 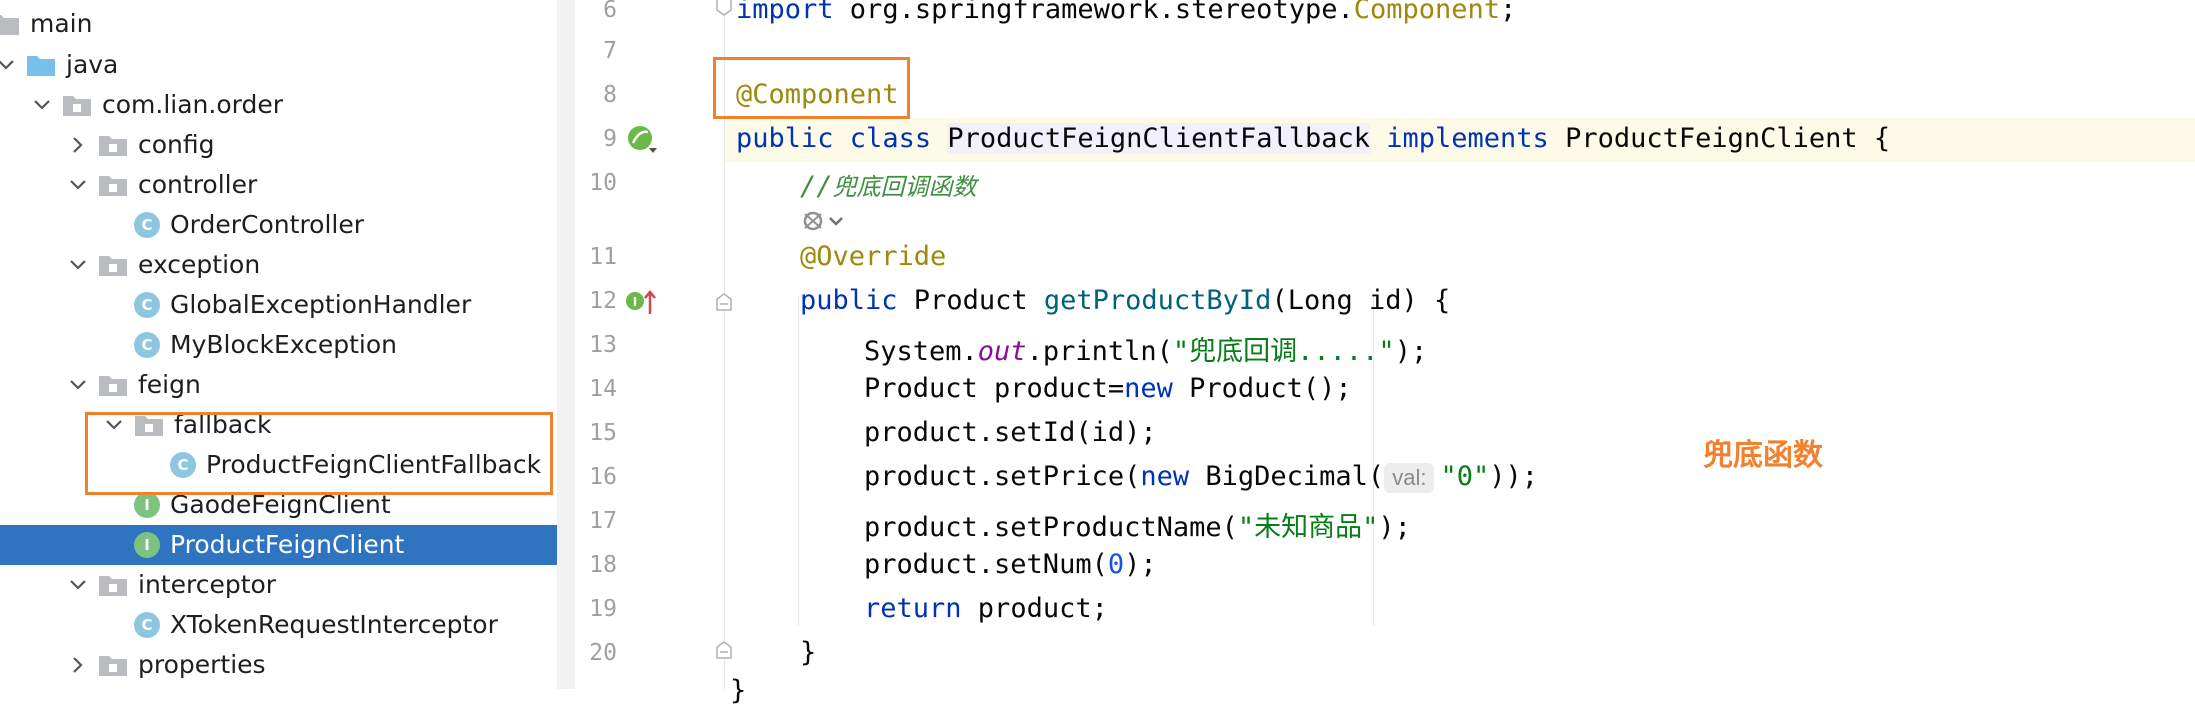 What do you see at coordinates (334, 624) in the screenshot?
I see `tree-item-label: XTokenRequestInterceptor` at bounding box center [334, 624].